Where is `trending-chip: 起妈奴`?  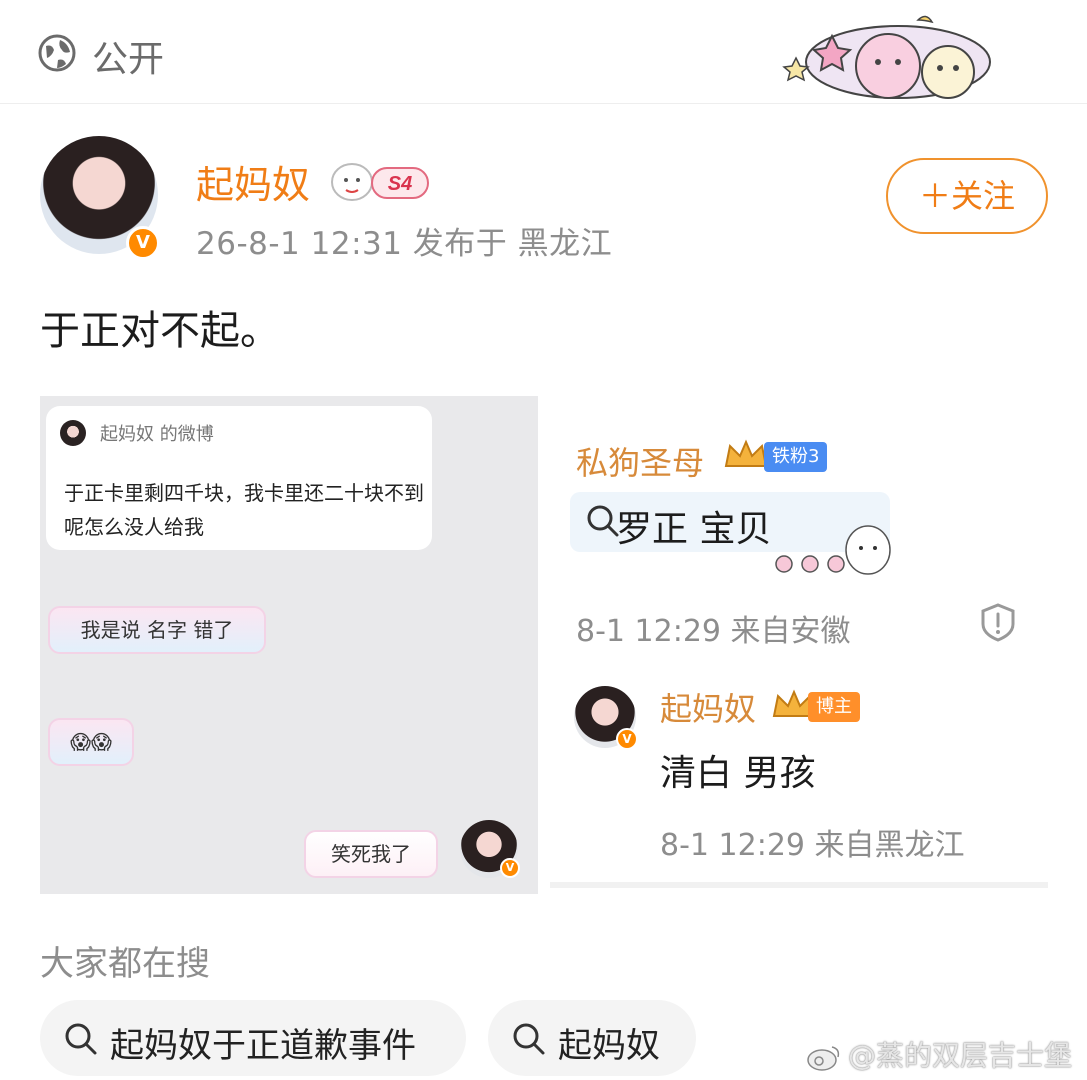
trending-chip: 起妈奴 is located at coordinates (592, 1038).